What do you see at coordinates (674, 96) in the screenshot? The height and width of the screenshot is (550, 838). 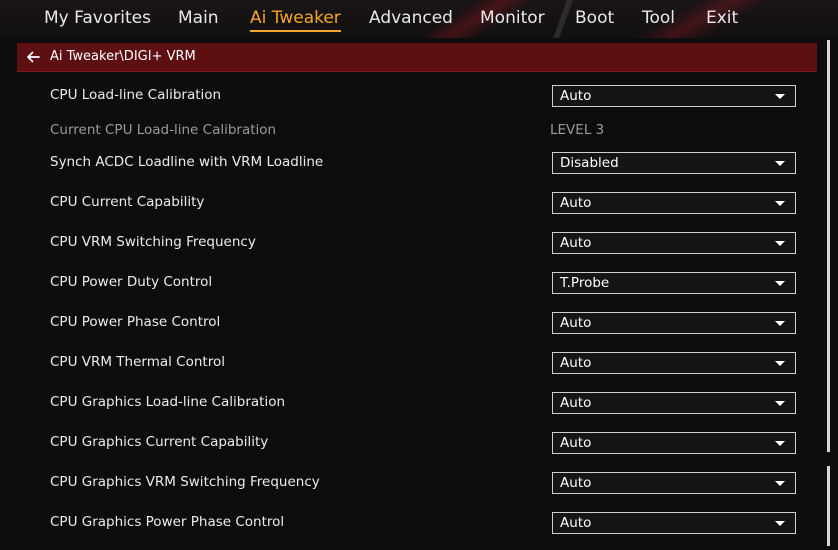 I see `cpu-load-line-calibration-dropdown: Auto` at bounding box center [674, 96].